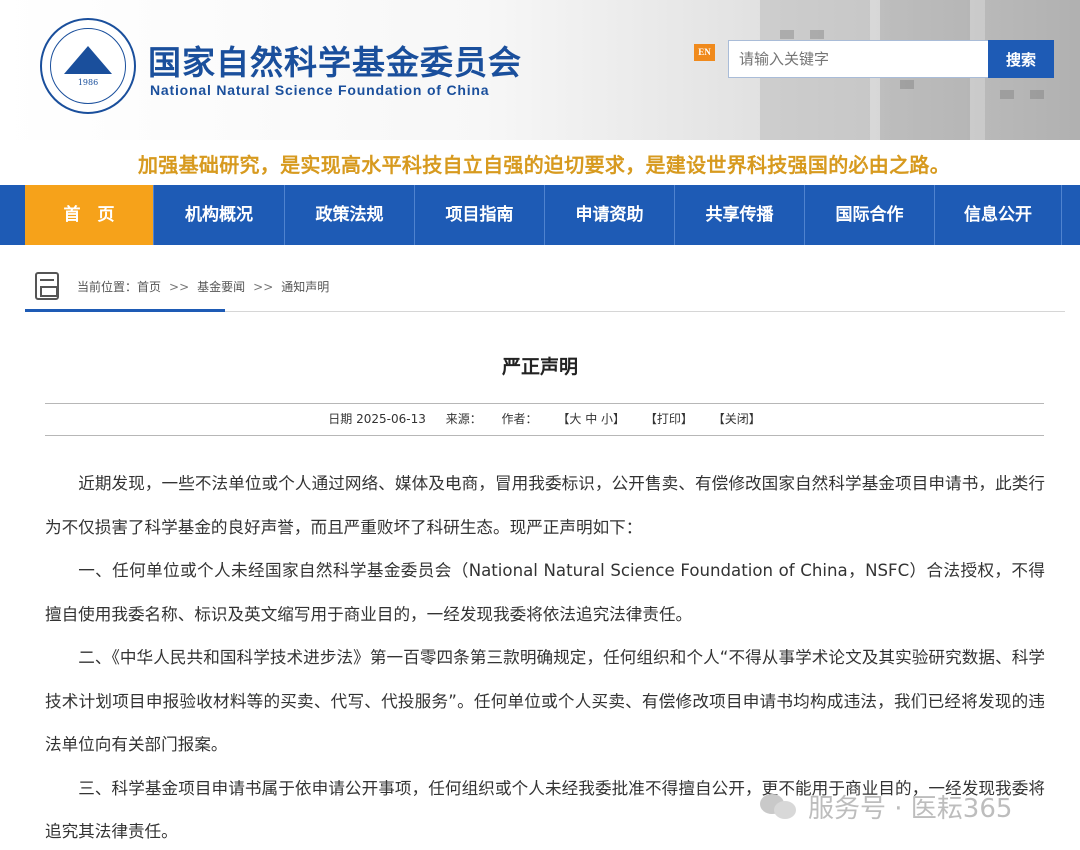 The width and height of the screenshot is (1080, 850). What do you see at coordinates (463, 419) in the screenshot?
I see `article-source: 来源：` at bounding box center [463, 419].